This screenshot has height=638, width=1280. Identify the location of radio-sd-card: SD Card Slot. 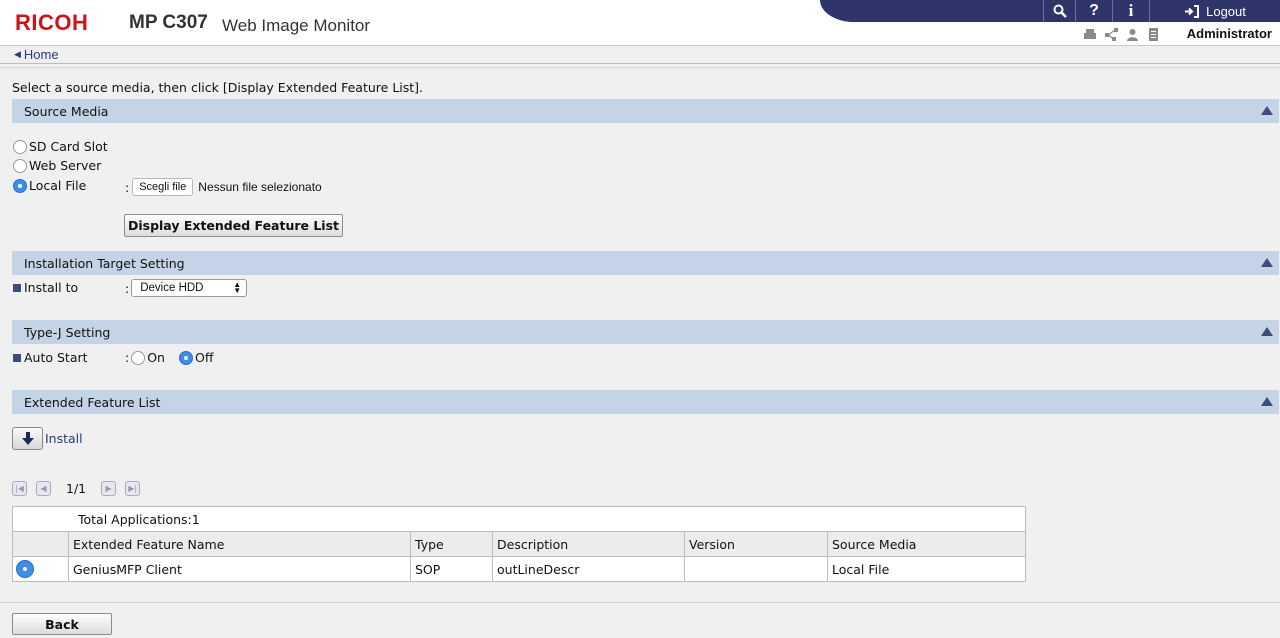
(60, 146).